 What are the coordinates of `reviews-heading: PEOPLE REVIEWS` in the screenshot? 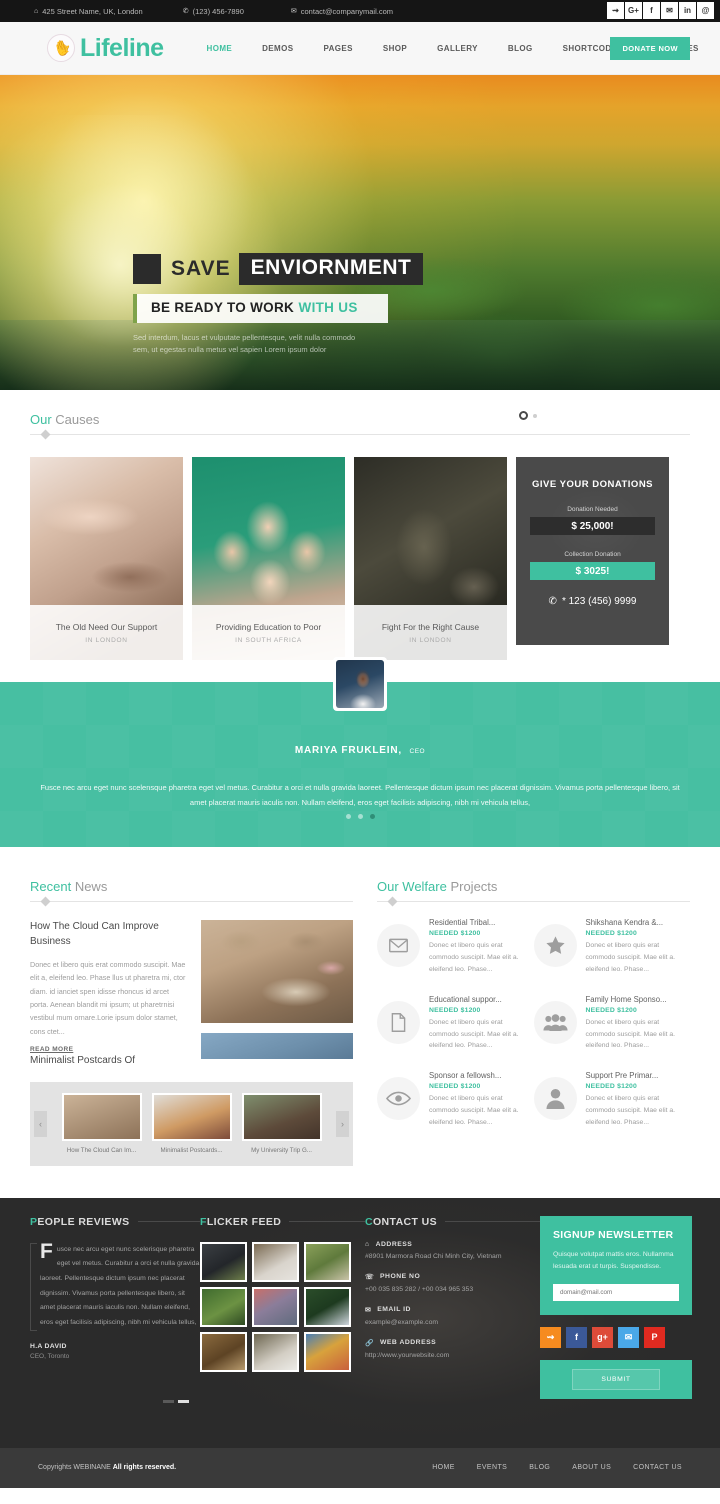 It's located at (115, 1222).